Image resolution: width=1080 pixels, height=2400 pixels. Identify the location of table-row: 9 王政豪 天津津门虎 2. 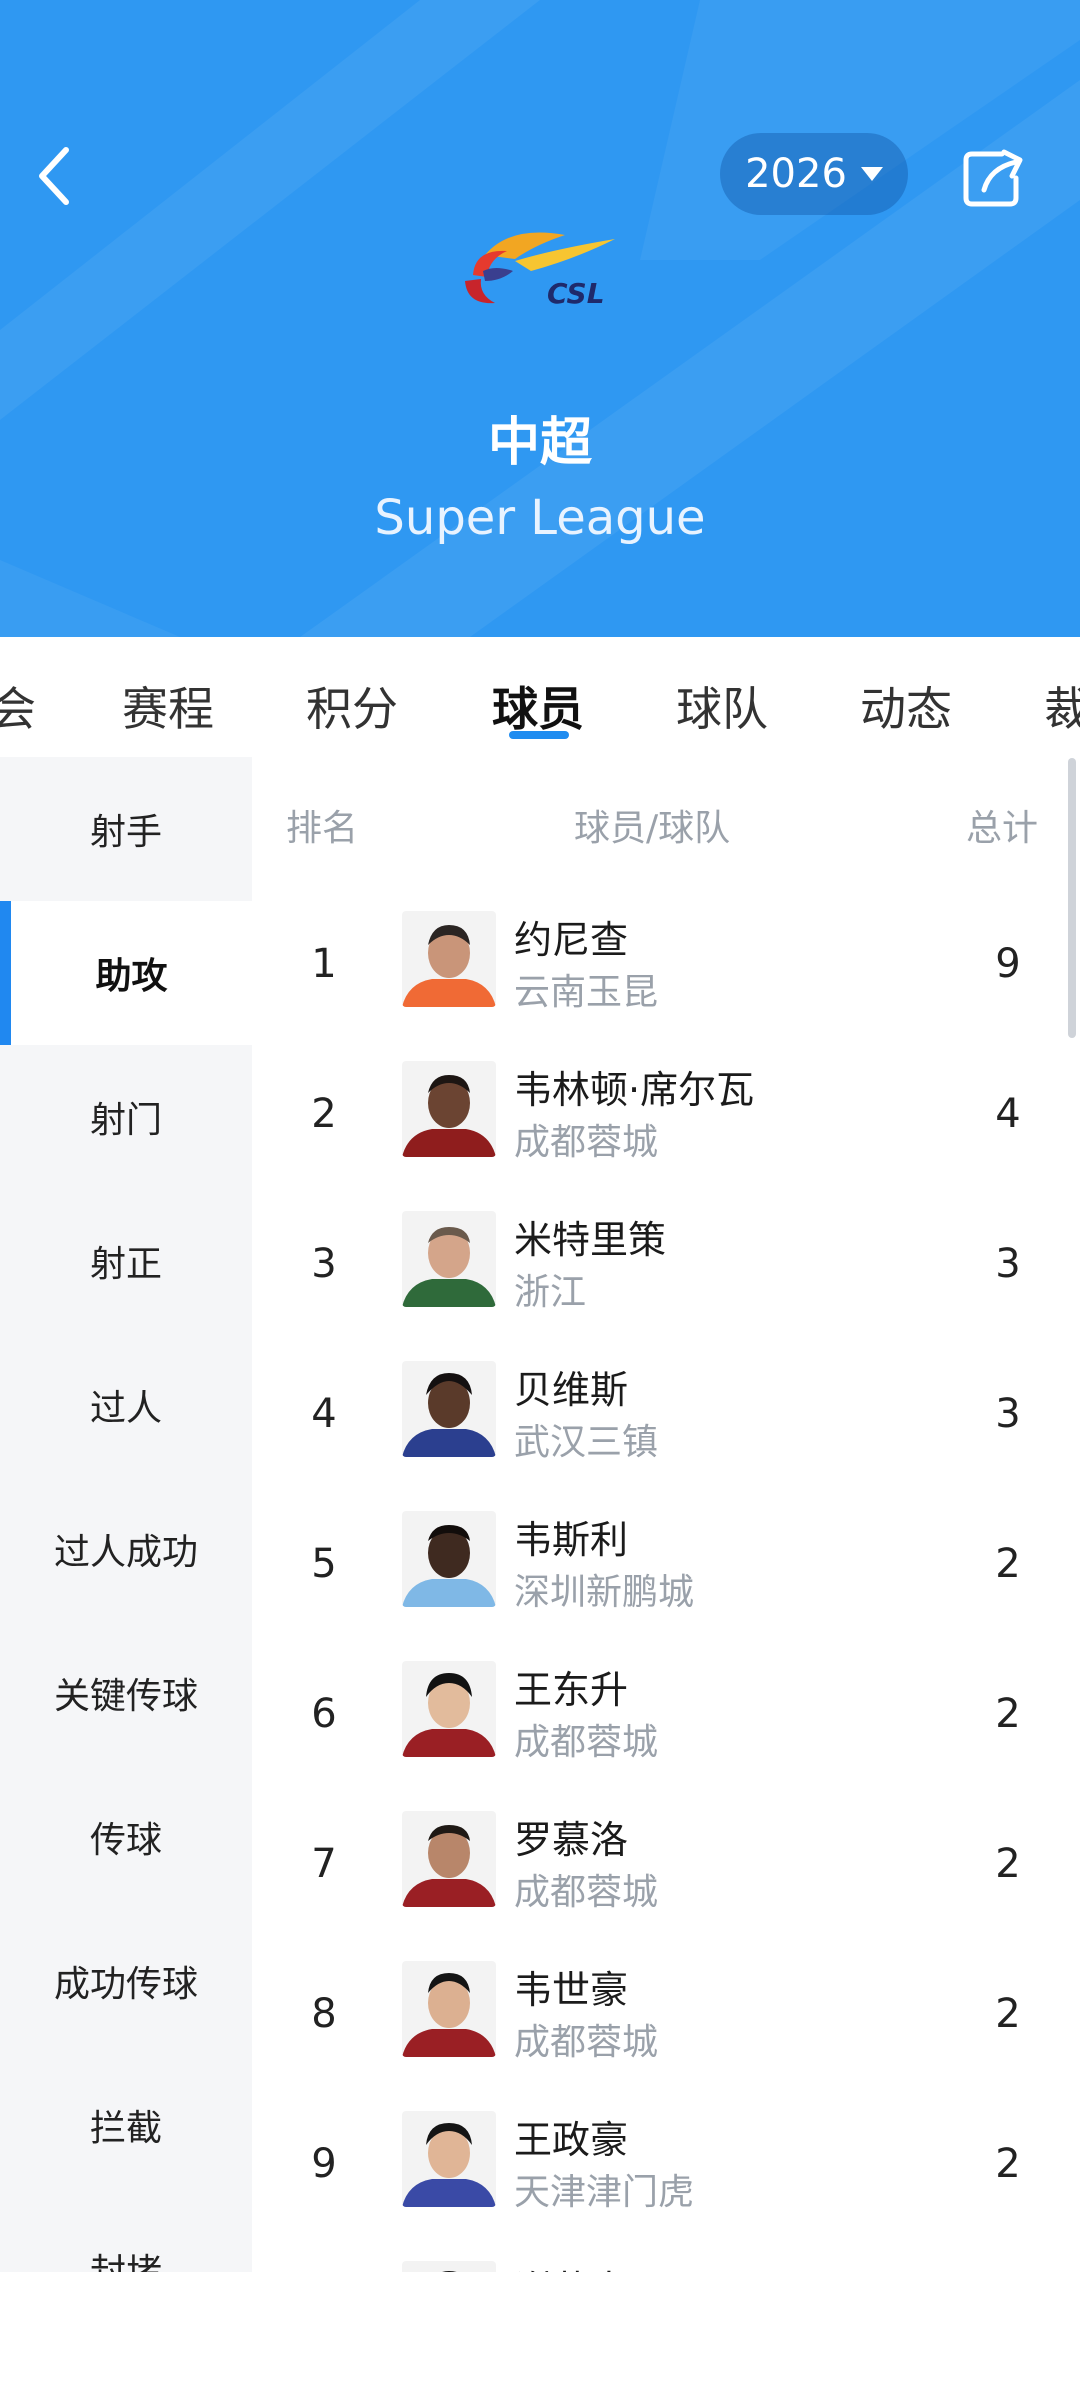
(666, 2180).